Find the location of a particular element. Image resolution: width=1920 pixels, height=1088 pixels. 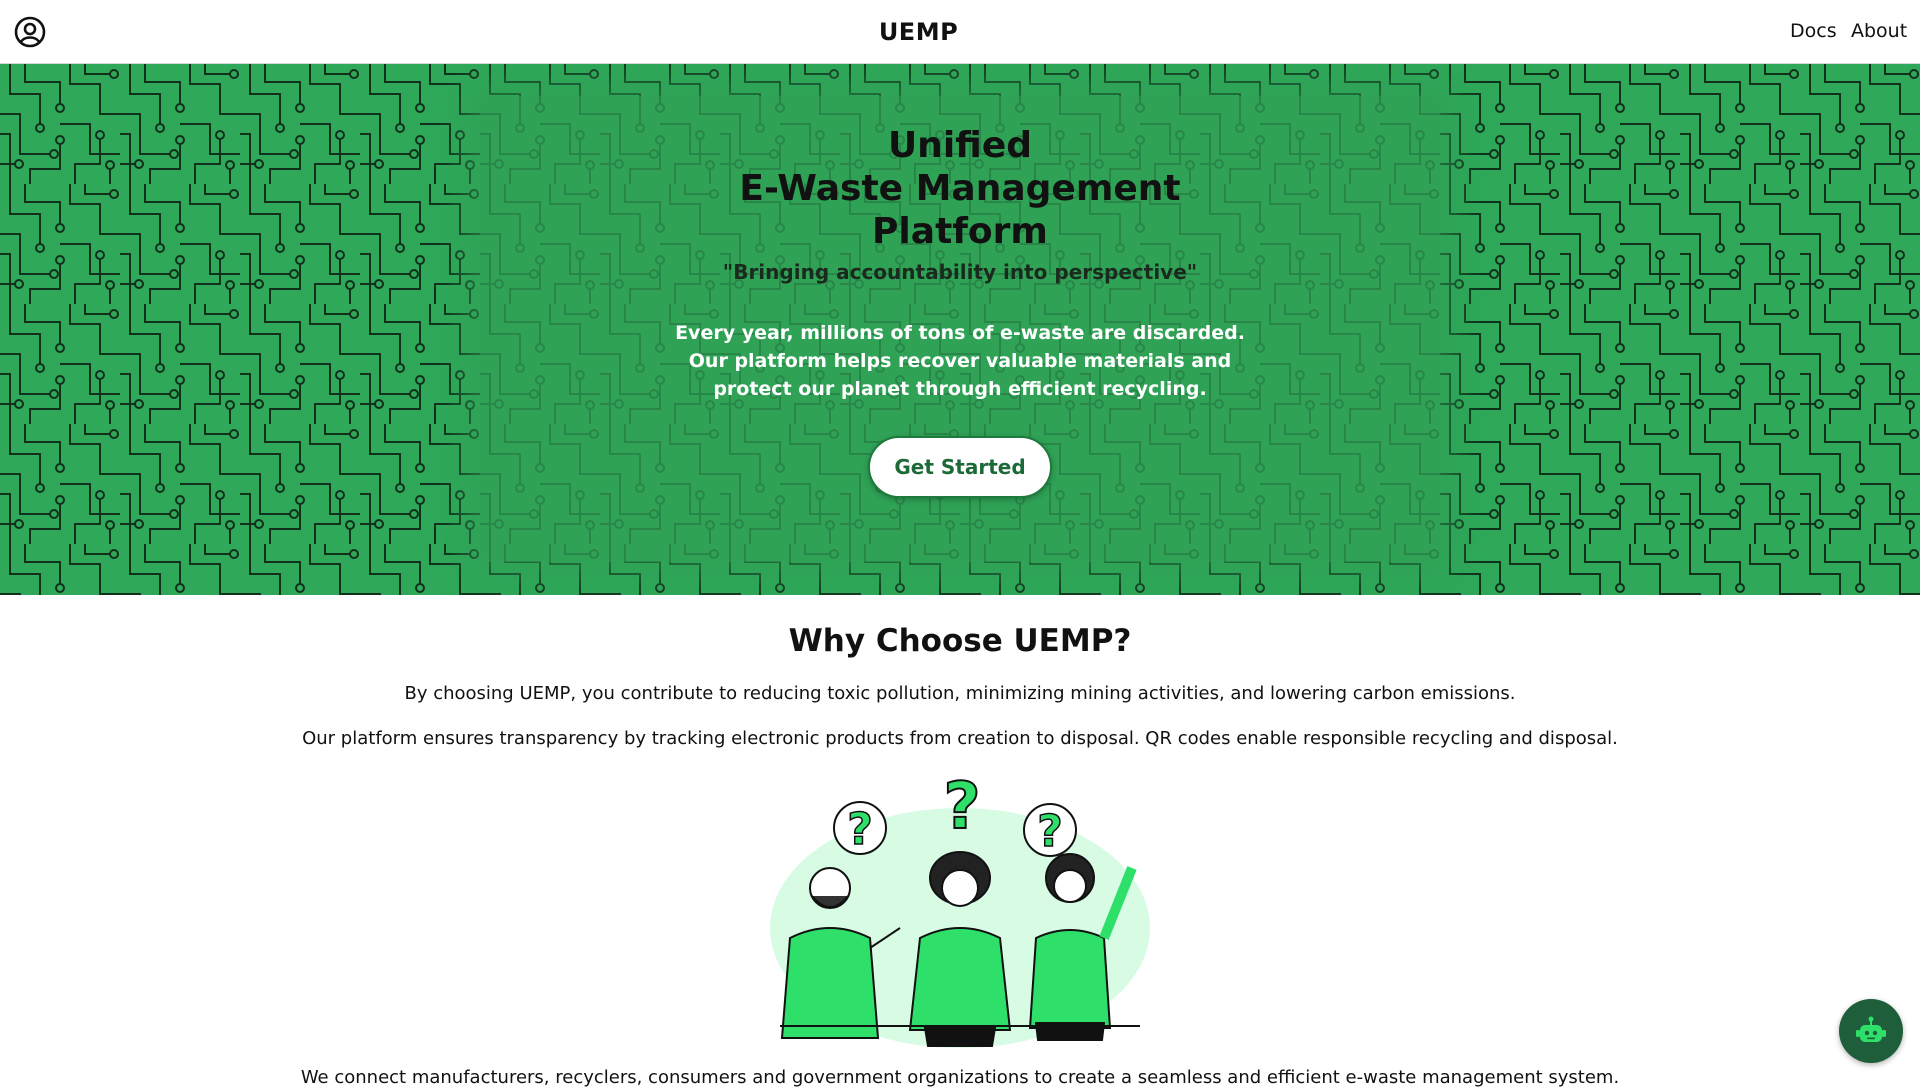

chatbot-button is located at coordinates (1871, 1031).